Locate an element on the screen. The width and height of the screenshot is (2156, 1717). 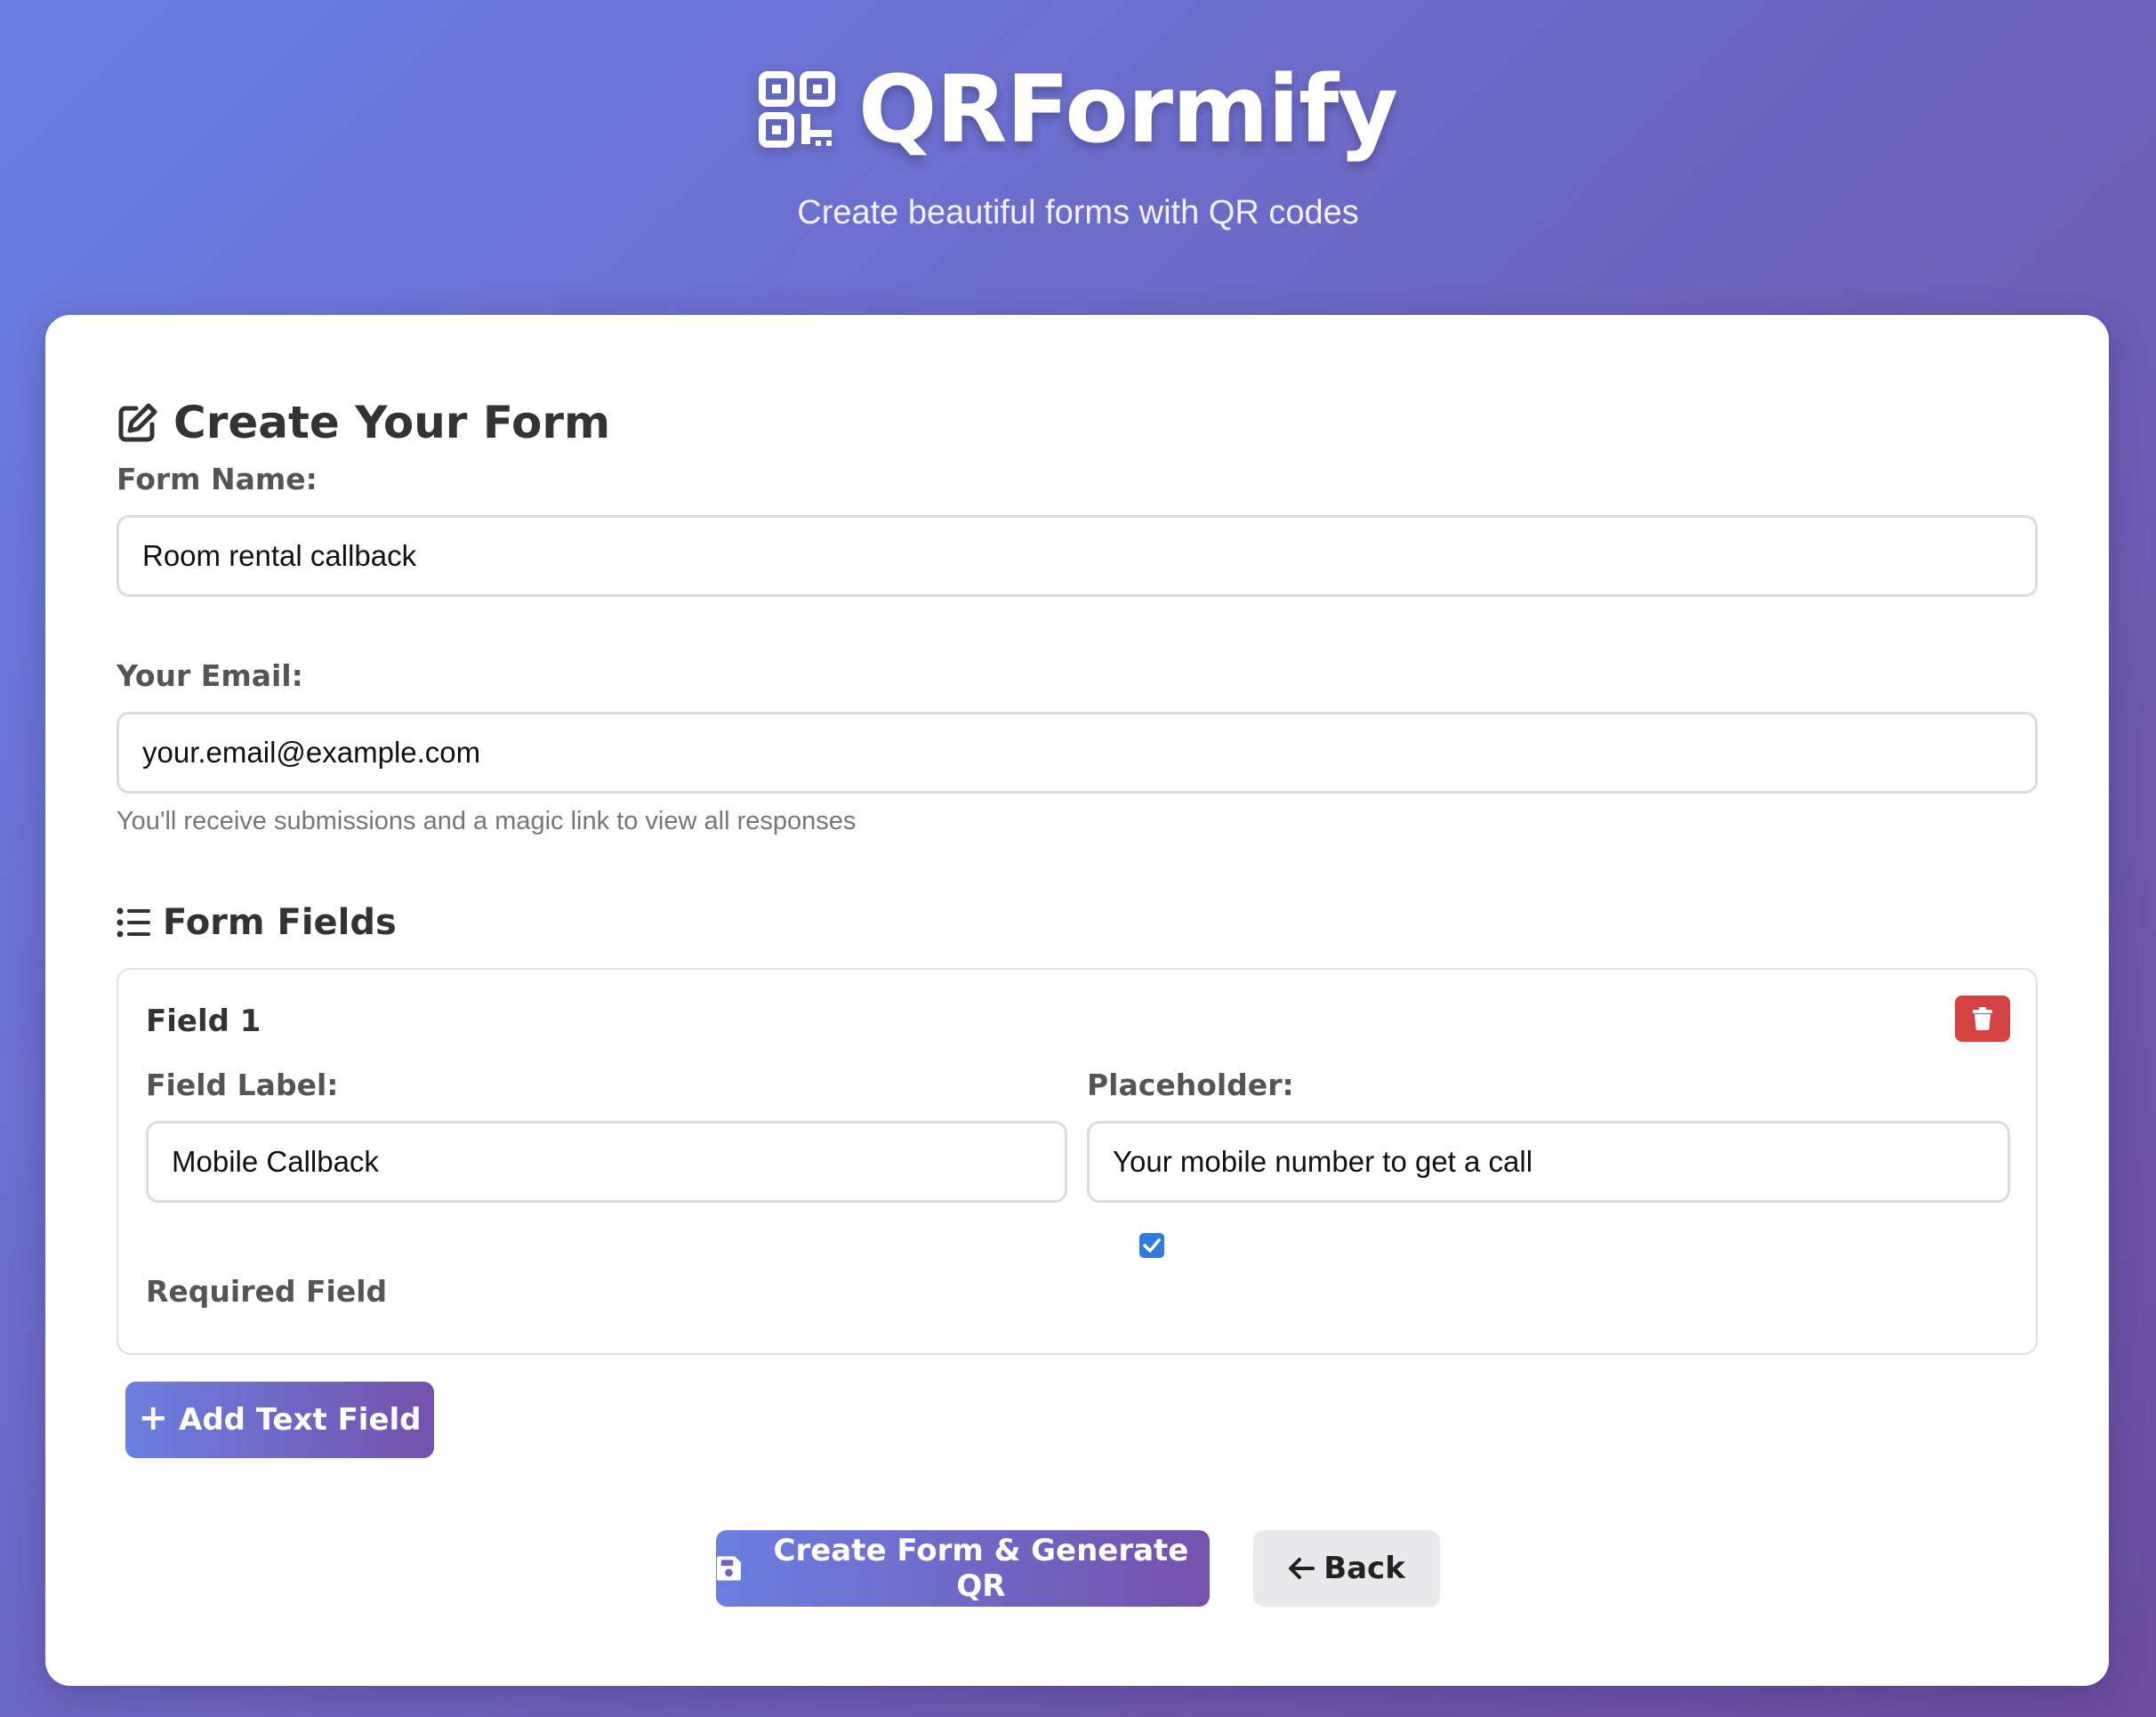
required-checkbox is located at coordinates (1152, 1245).